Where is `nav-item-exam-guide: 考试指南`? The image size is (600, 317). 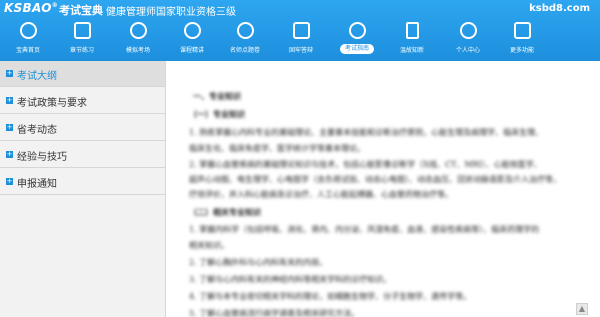
nav-item-exam-guide: 考试指南 is located at coordinates (357, 39).